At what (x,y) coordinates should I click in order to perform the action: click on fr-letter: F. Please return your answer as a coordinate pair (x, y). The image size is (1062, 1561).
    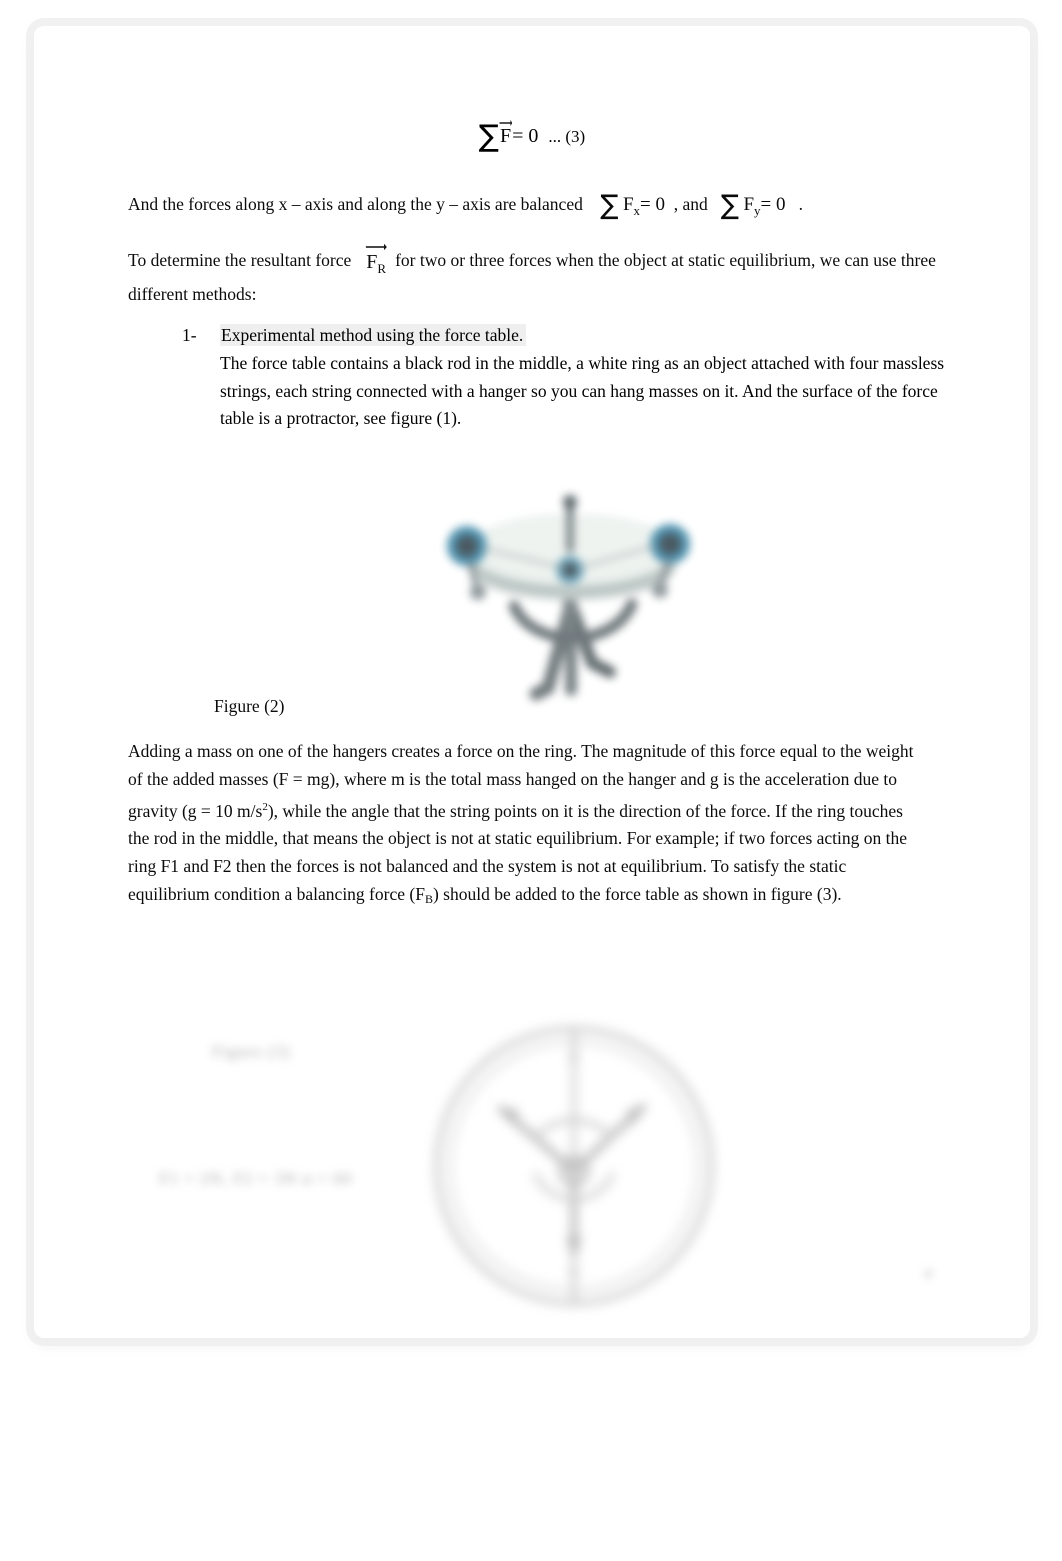
    Looking at the image, I should click on (372, 262).